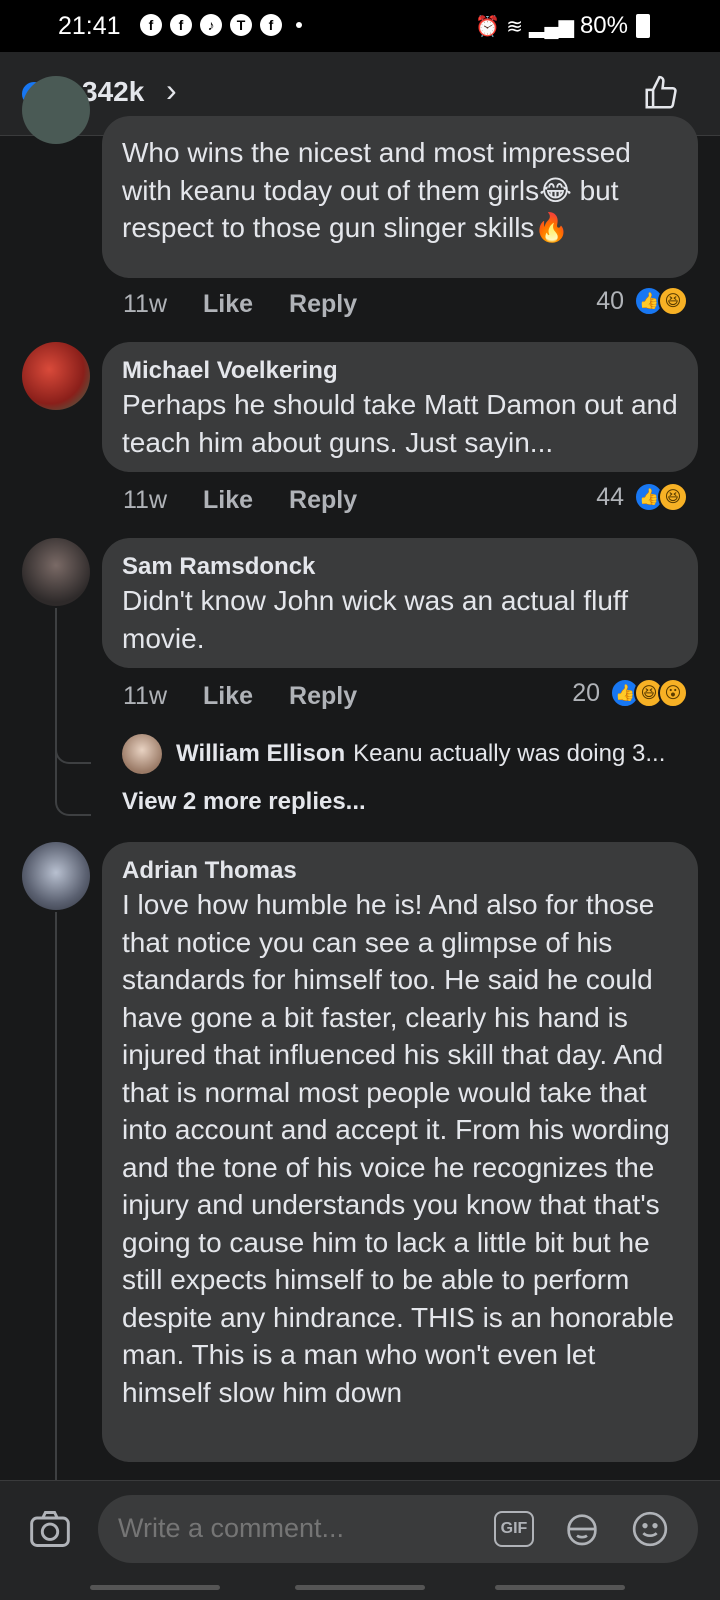 The height and width of the screenshot is (1600, 720). I want to click on alarm-icon: ⏰, so click(488, 26).